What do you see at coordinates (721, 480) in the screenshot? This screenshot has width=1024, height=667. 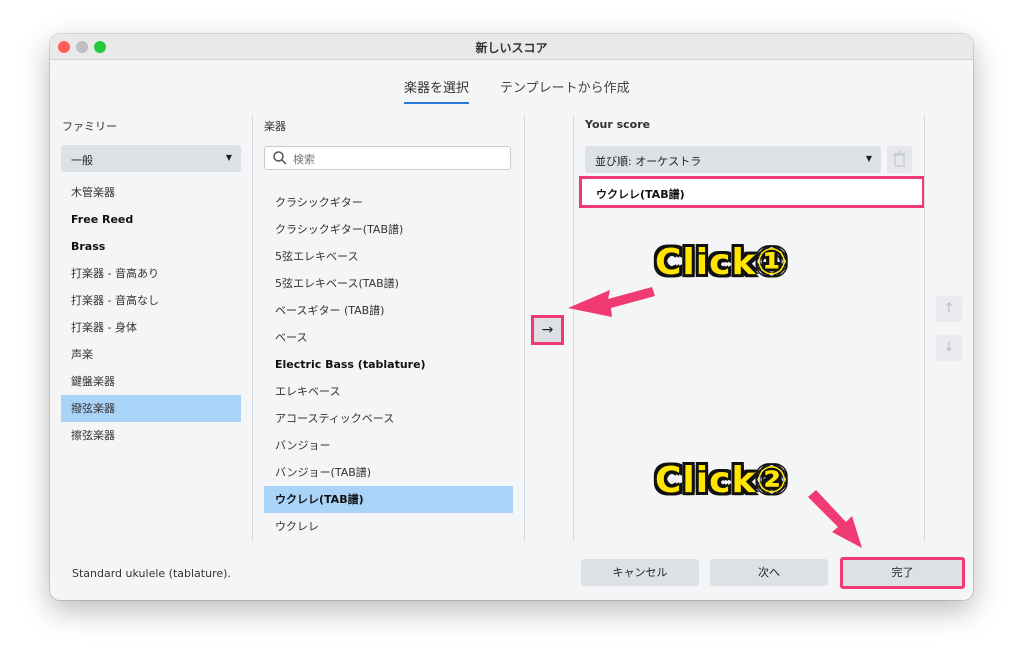 I see `click-2-annotation: Click②` at bounding box center [721, 480].